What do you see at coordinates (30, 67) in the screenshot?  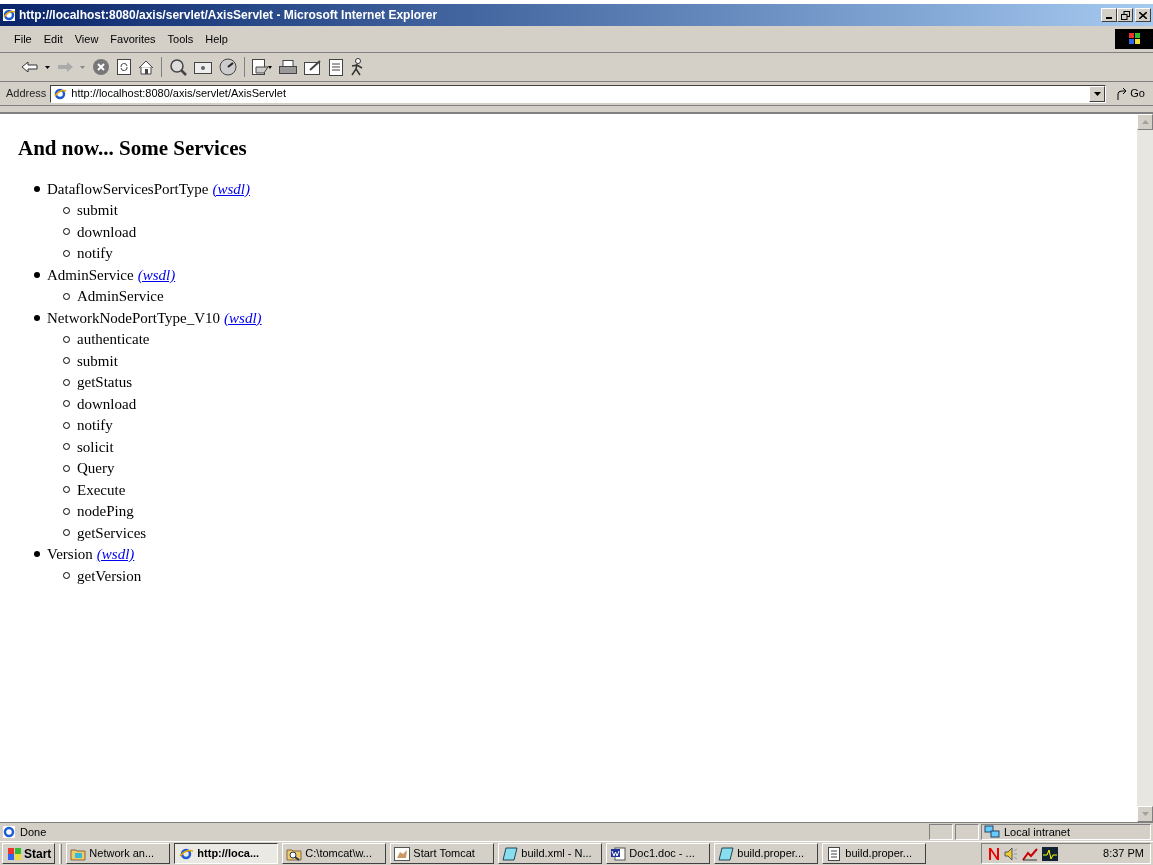 I see `back-icon` at bounding box center [30, 67].